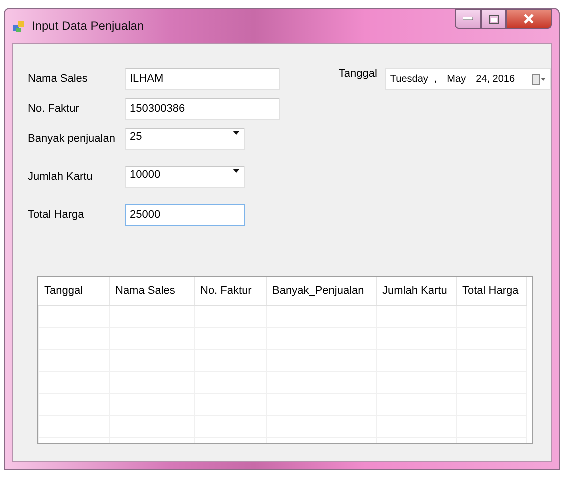  What do you see at coordinates (58, 79) in the screenshot?
I see `field-label: Nama Sales` at bounding box center [58, 79].